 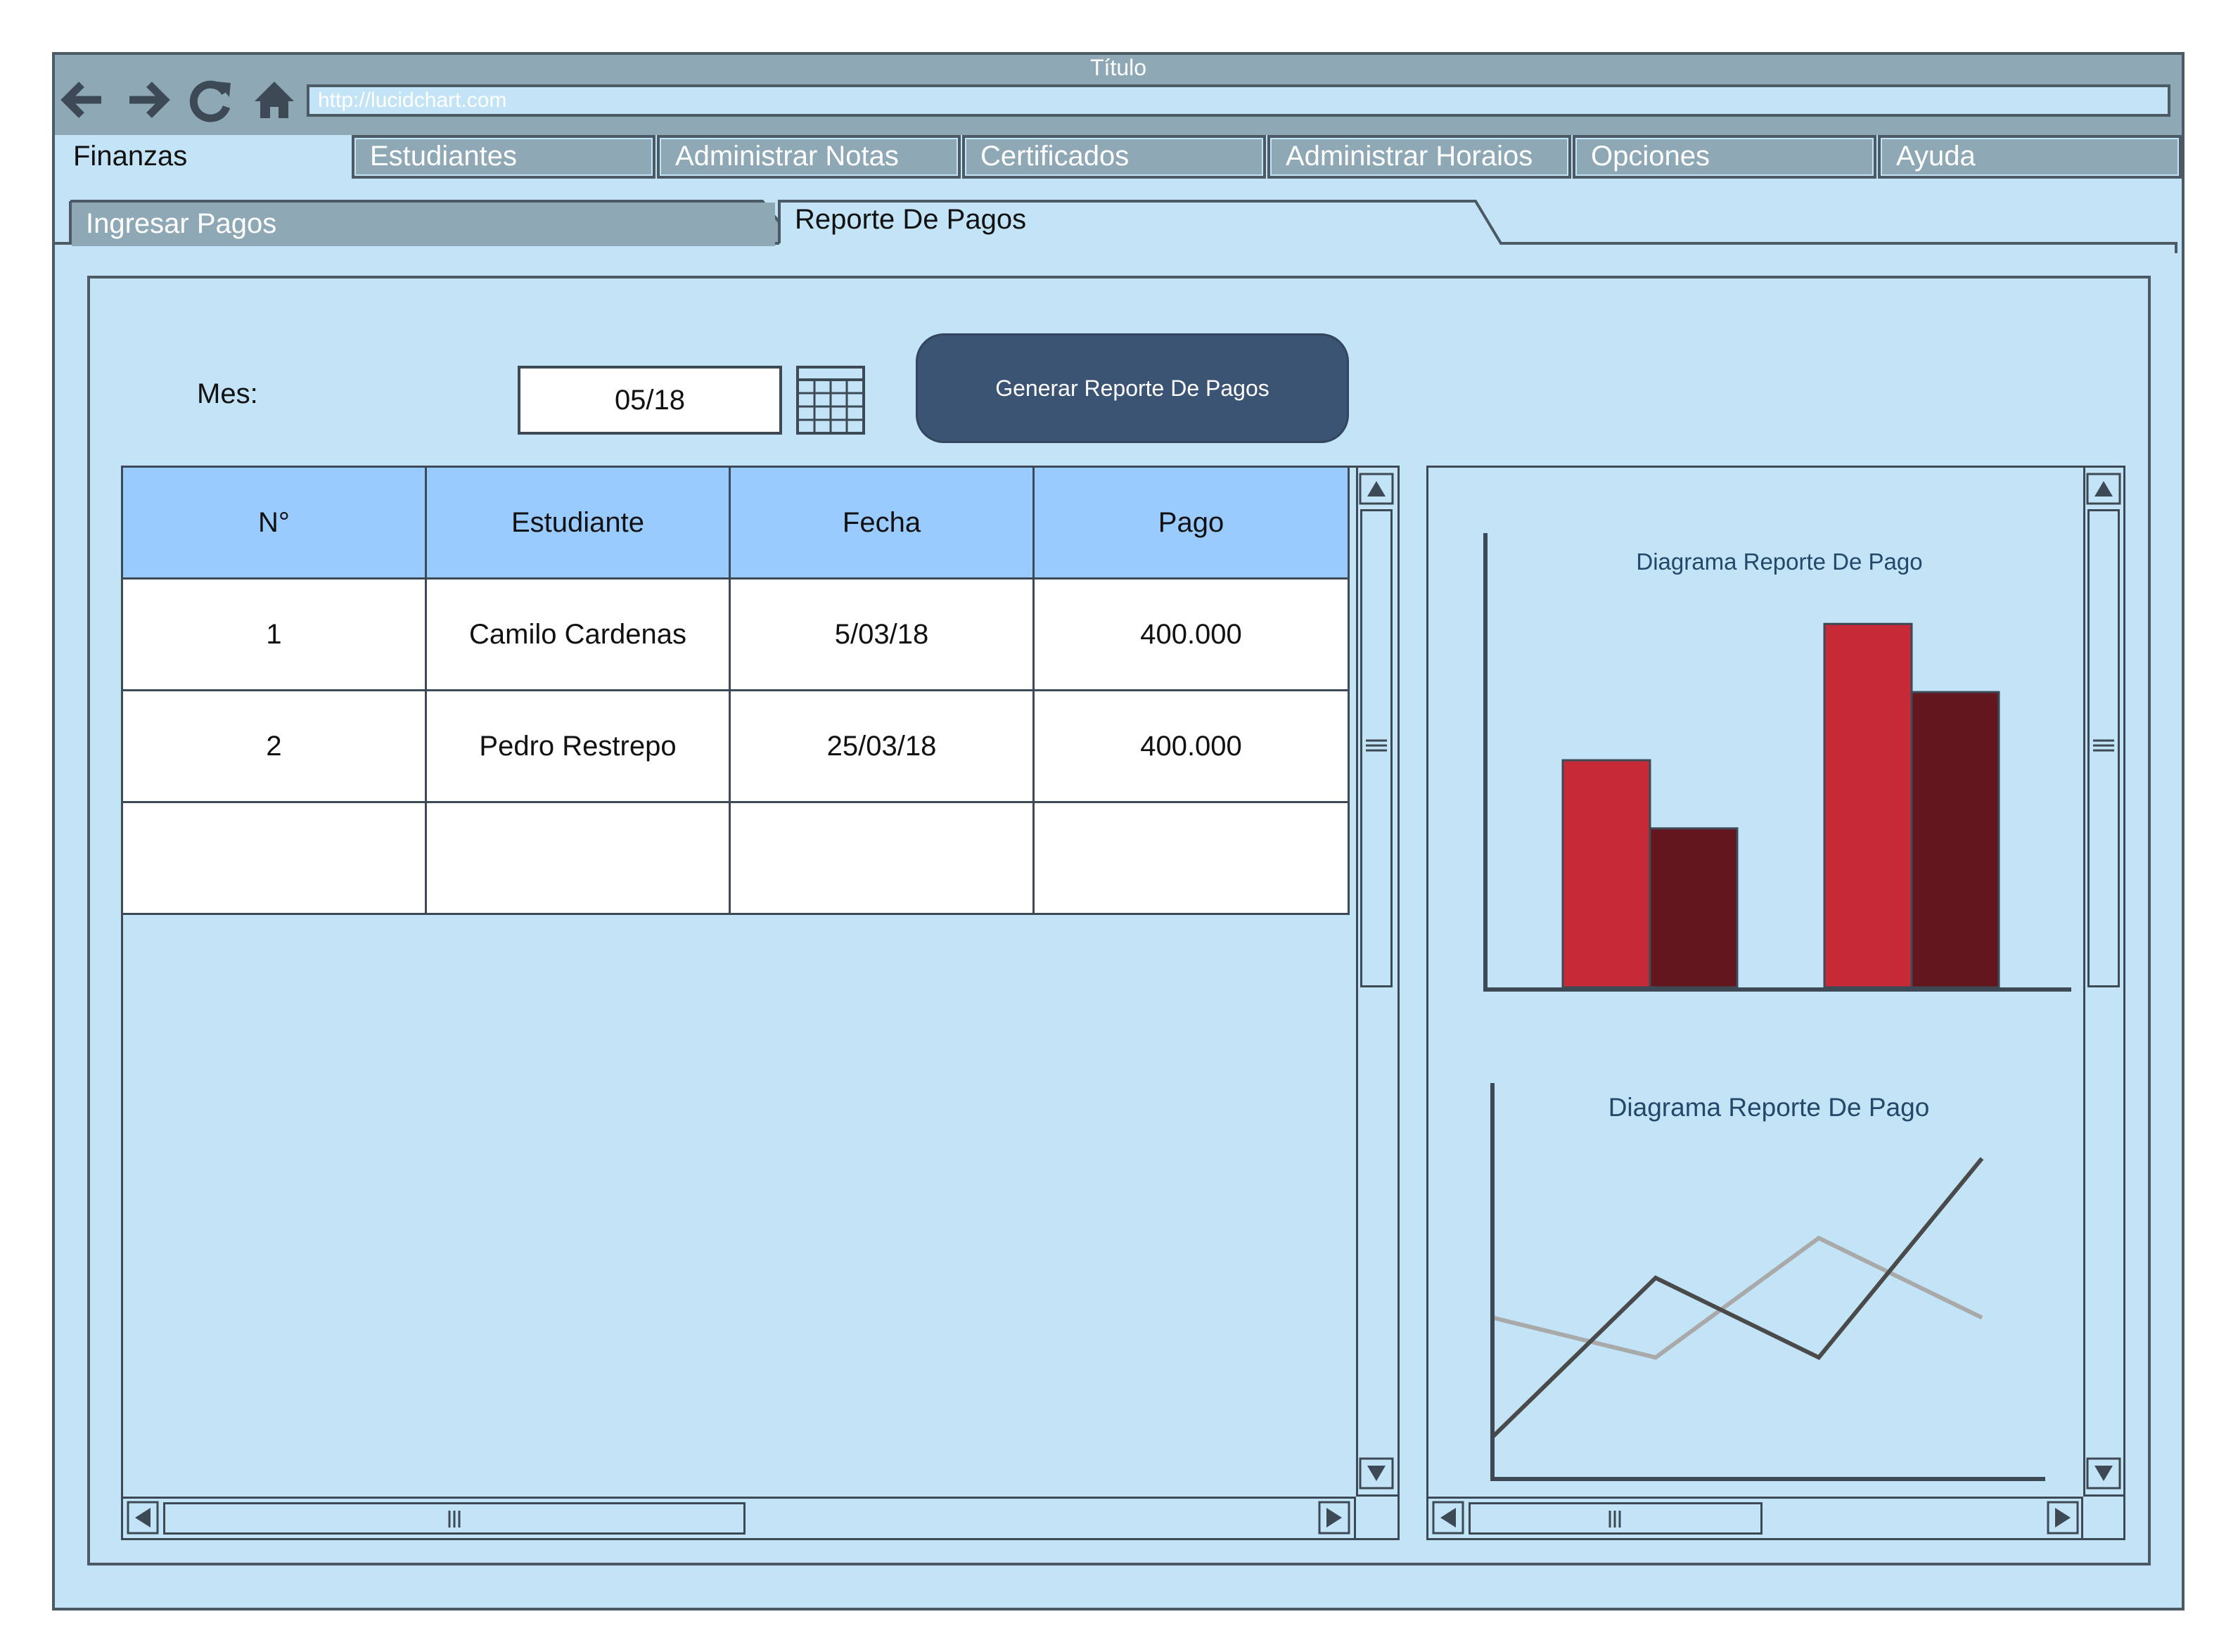 What do you see at coordinates (578, 858) in the screenshot?
I see `cell-student` at bounding box center [578, 858].